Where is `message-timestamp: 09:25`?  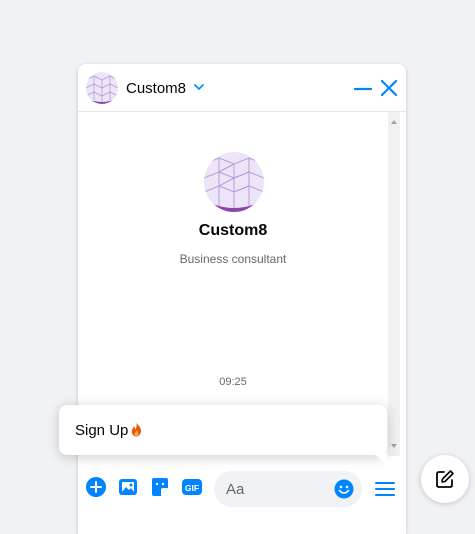
message-timestamp: 09:25 is located at coordinates (233, 382).